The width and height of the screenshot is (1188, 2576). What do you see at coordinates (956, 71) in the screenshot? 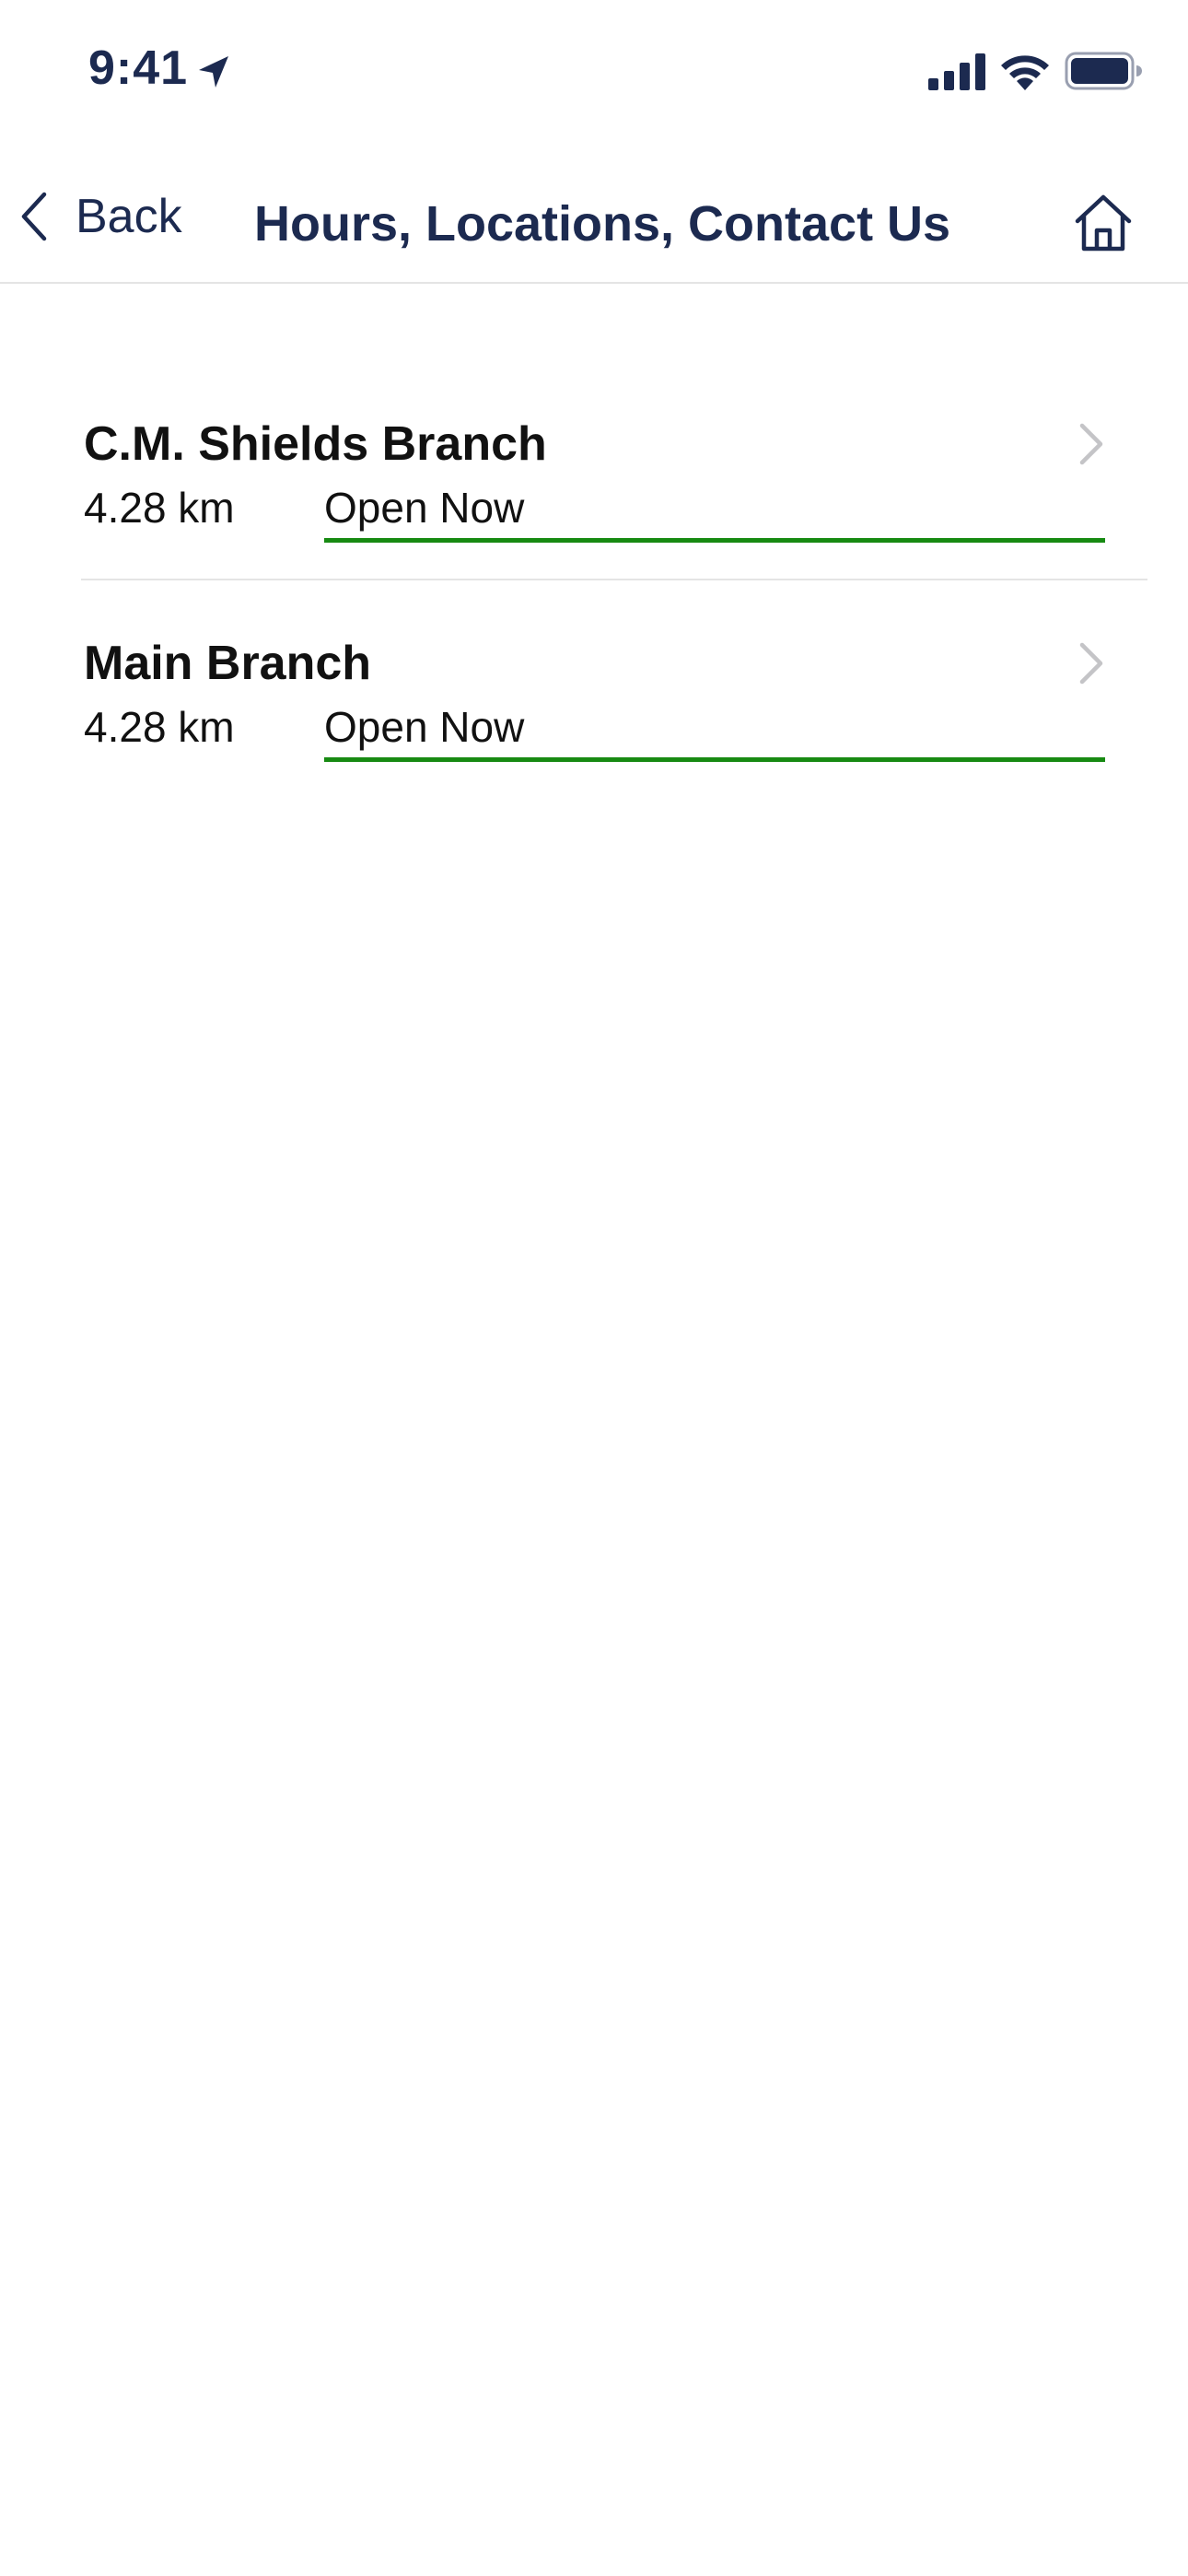
I see `cellular-signal-icon` at bounding box center [956, 71].